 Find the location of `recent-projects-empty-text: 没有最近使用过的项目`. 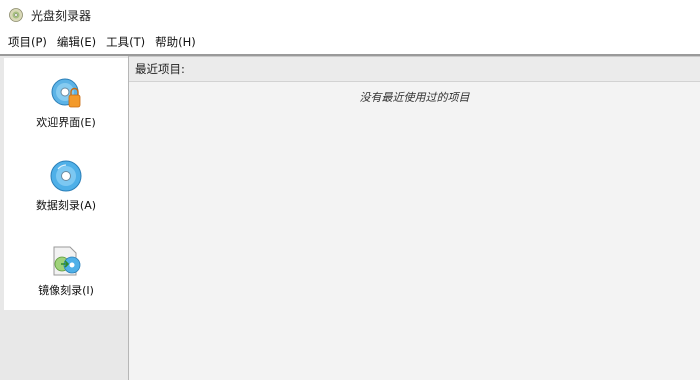

recent-projects-empty-text: 没有最近使用过的项目 is located at coordinates (414, 97).